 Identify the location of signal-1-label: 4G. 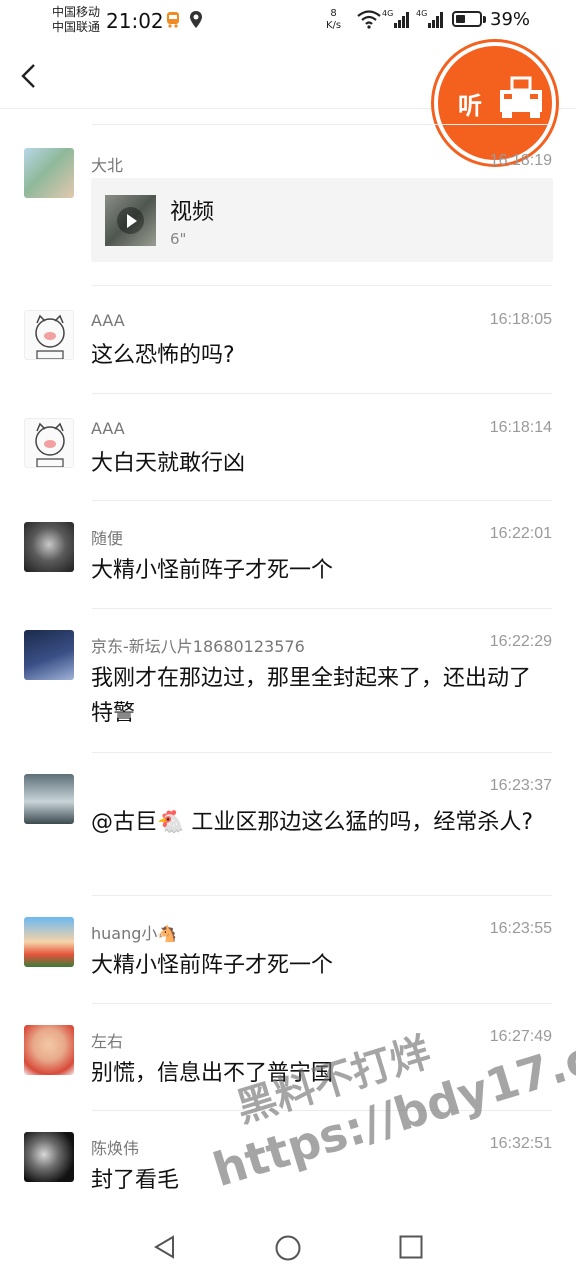
(388, 13).